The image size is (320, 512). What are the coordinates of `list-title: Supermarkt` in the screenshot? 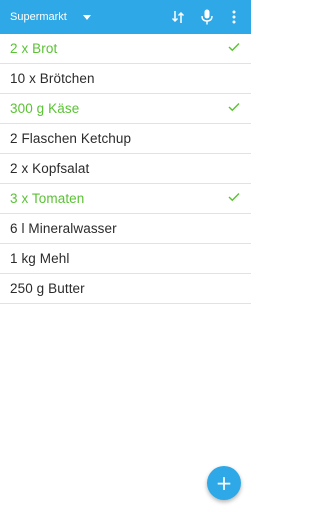 It's located at (38, 17).